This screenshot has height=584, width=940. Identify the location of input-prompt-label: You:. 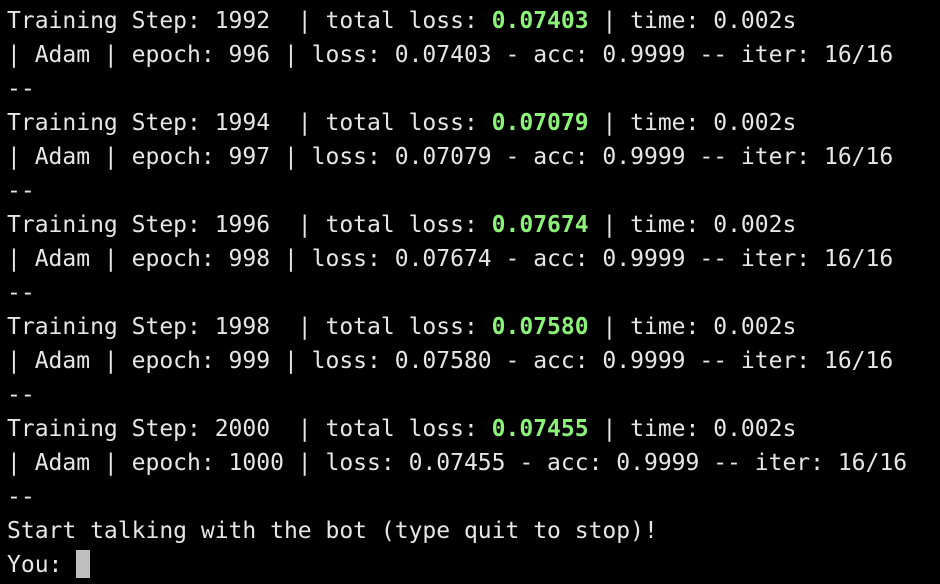
(42, 565).